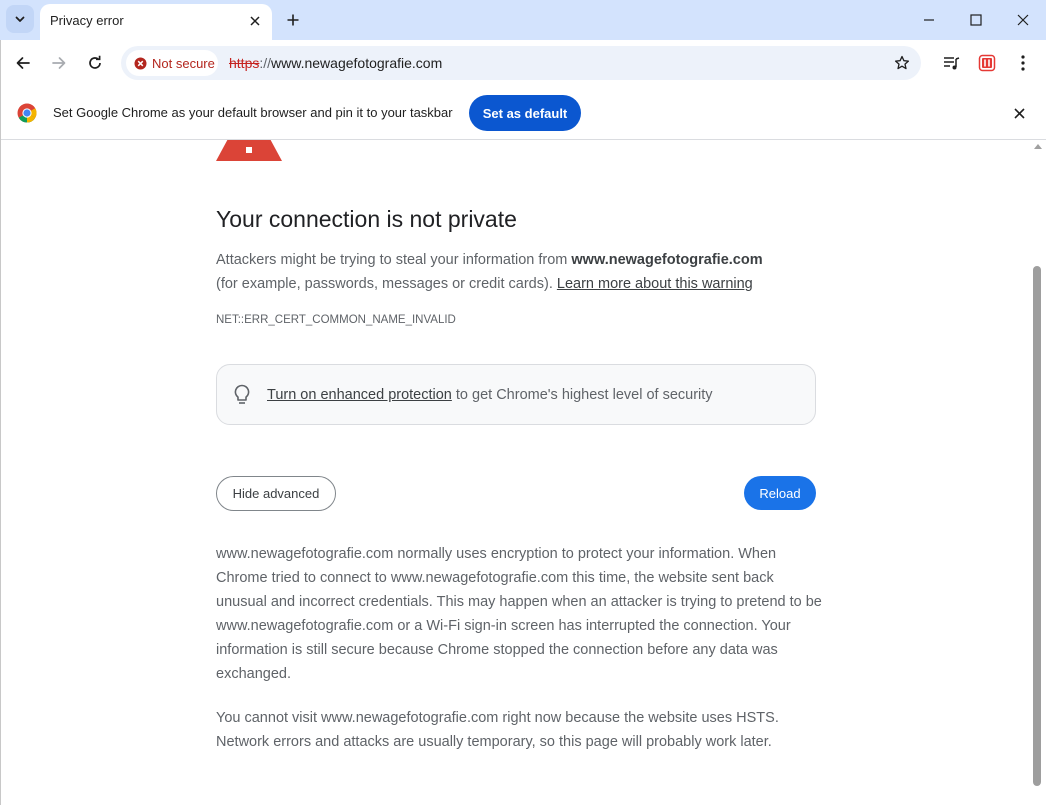 The width and height of the screenshot is (1046, 805). I want to click on infobar-close-button, so click(1019, 113).